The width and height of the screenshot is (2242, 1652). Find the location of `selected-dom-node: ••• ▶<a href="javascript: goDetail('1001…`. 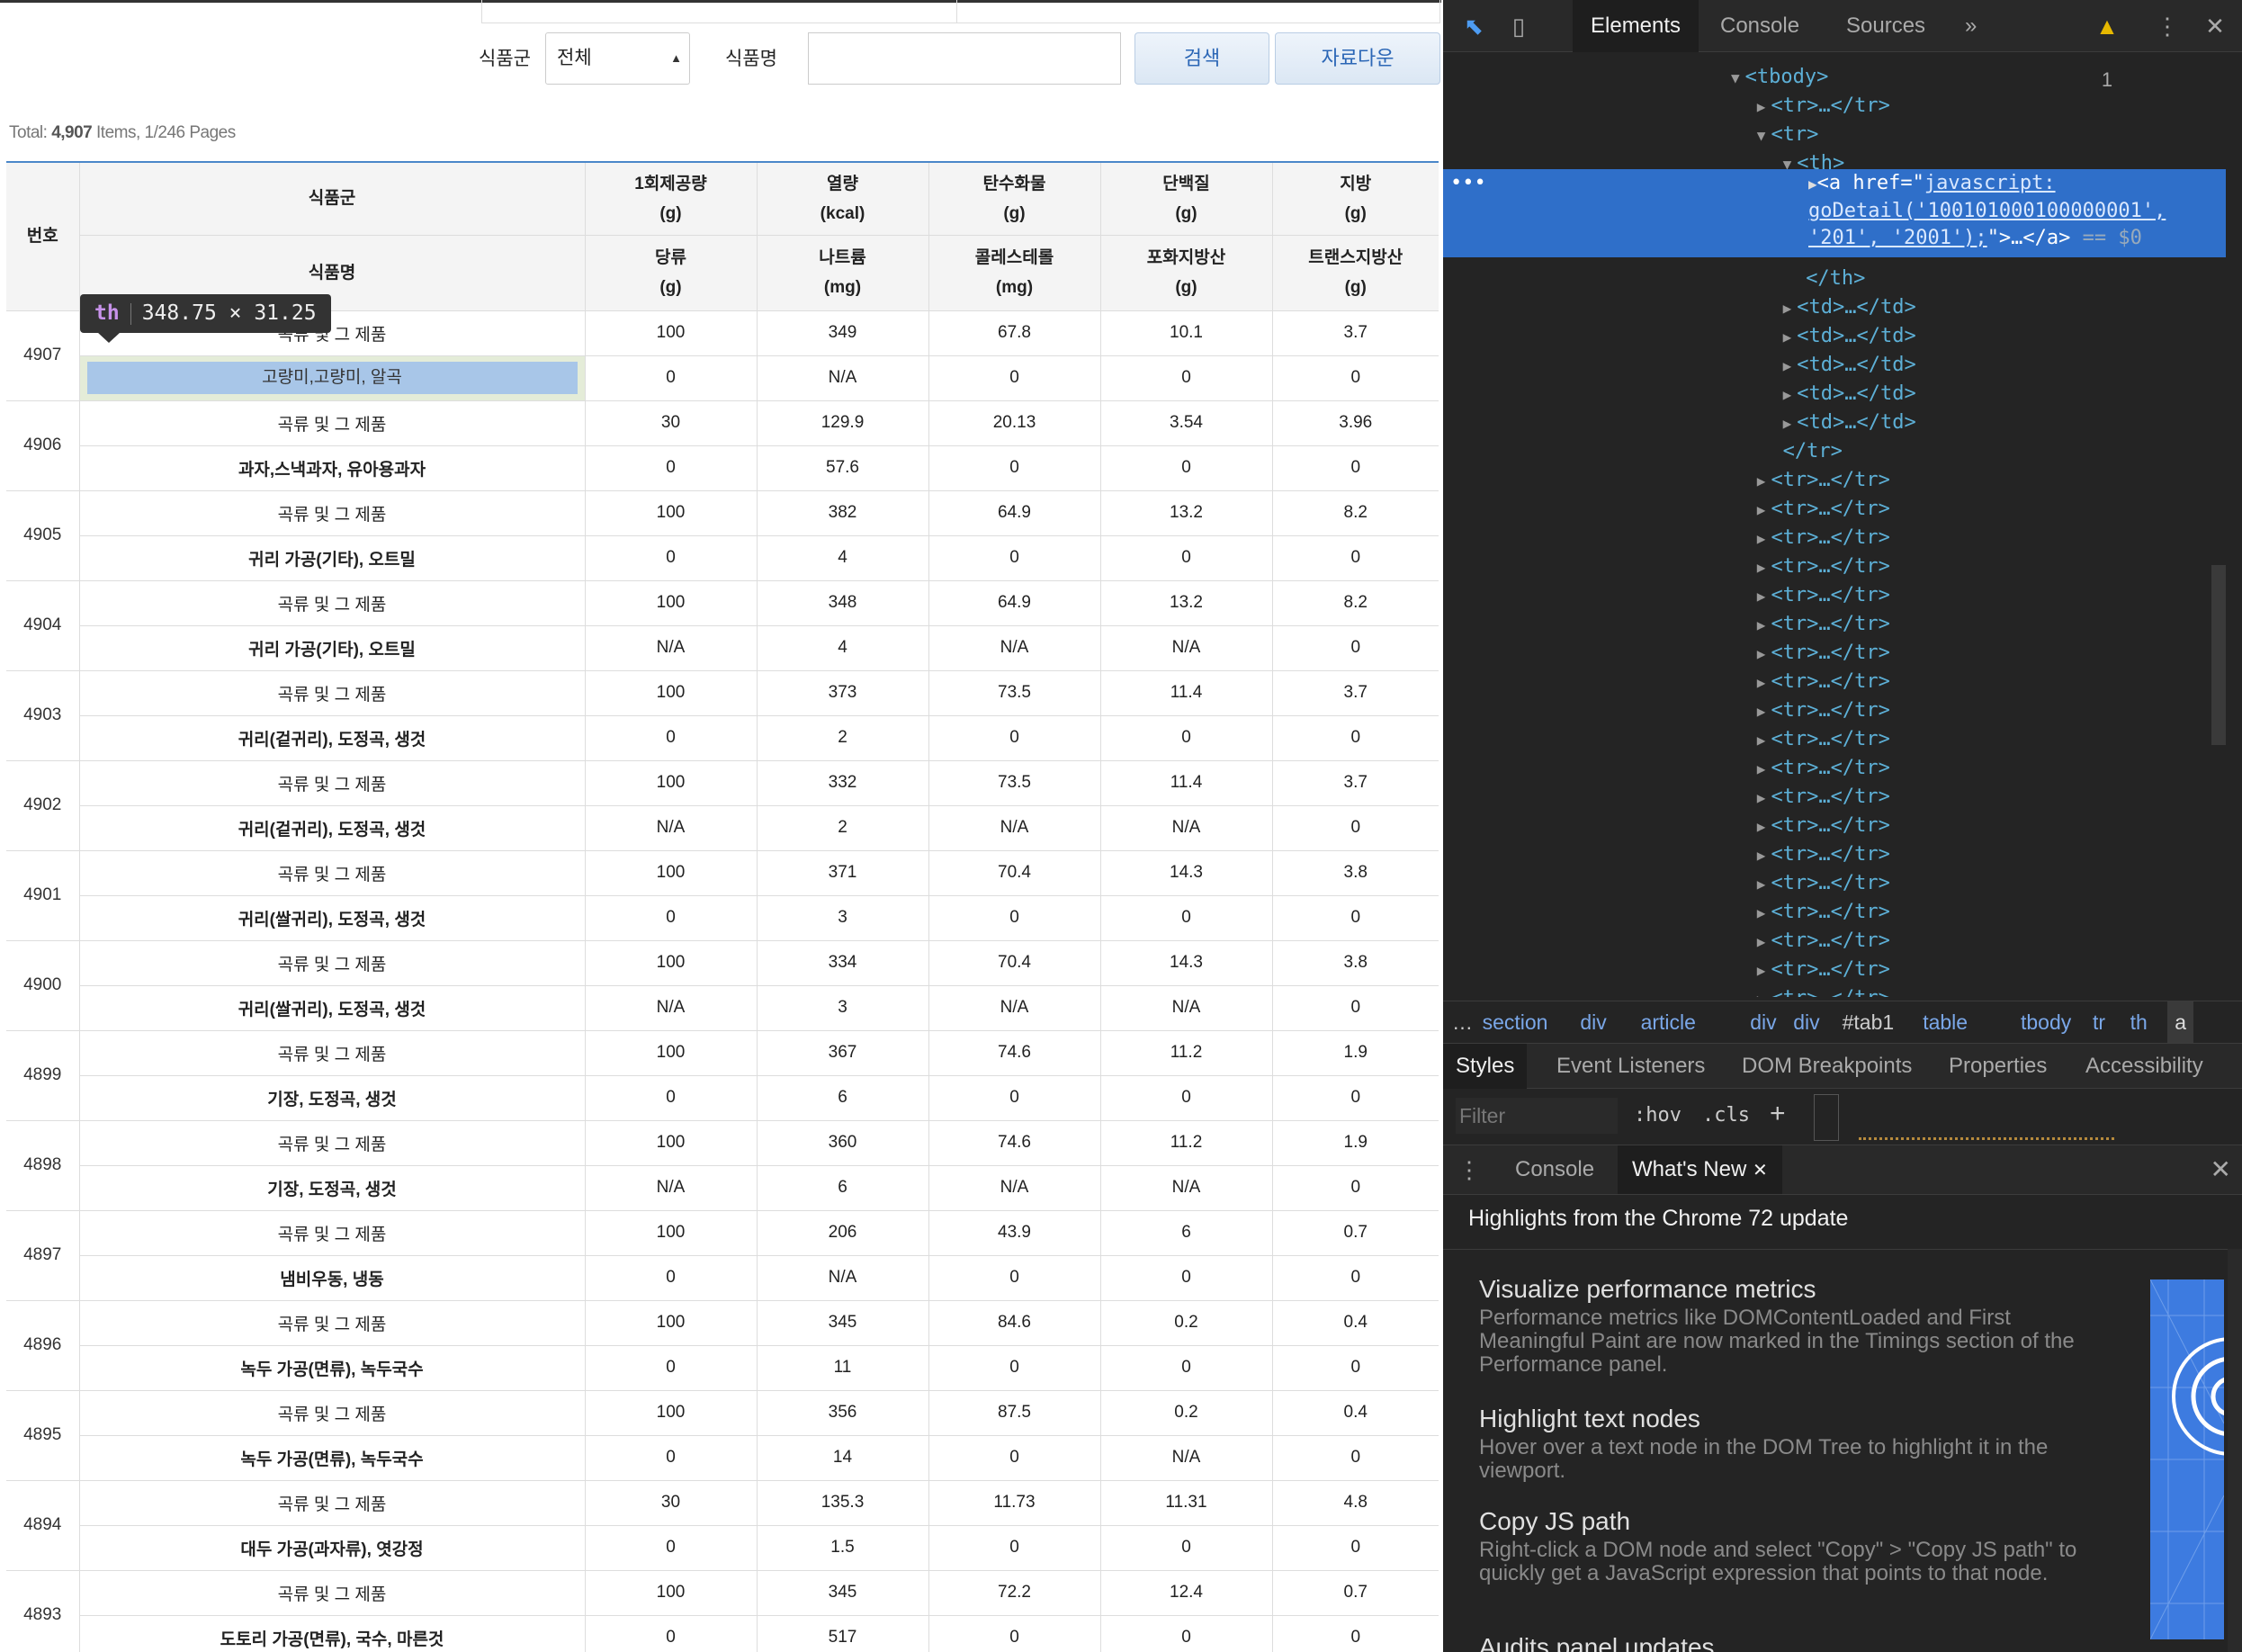

selected-dom-node: ••• ▶<a href="javascript: goDetail('1001… is located at coordinates (1834, 213).